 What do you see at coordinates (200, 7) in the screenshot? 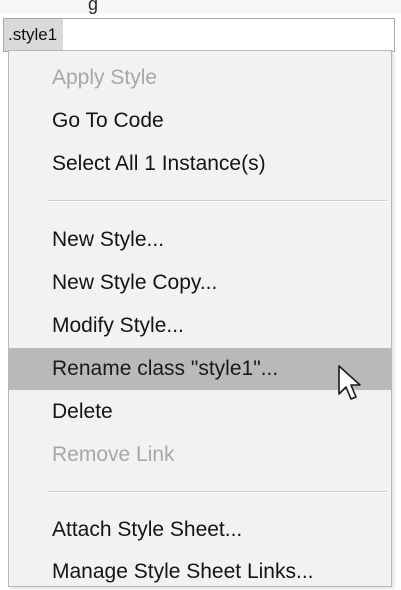
I see `underlying-window-strip: g` at bounding box center [200, 7].